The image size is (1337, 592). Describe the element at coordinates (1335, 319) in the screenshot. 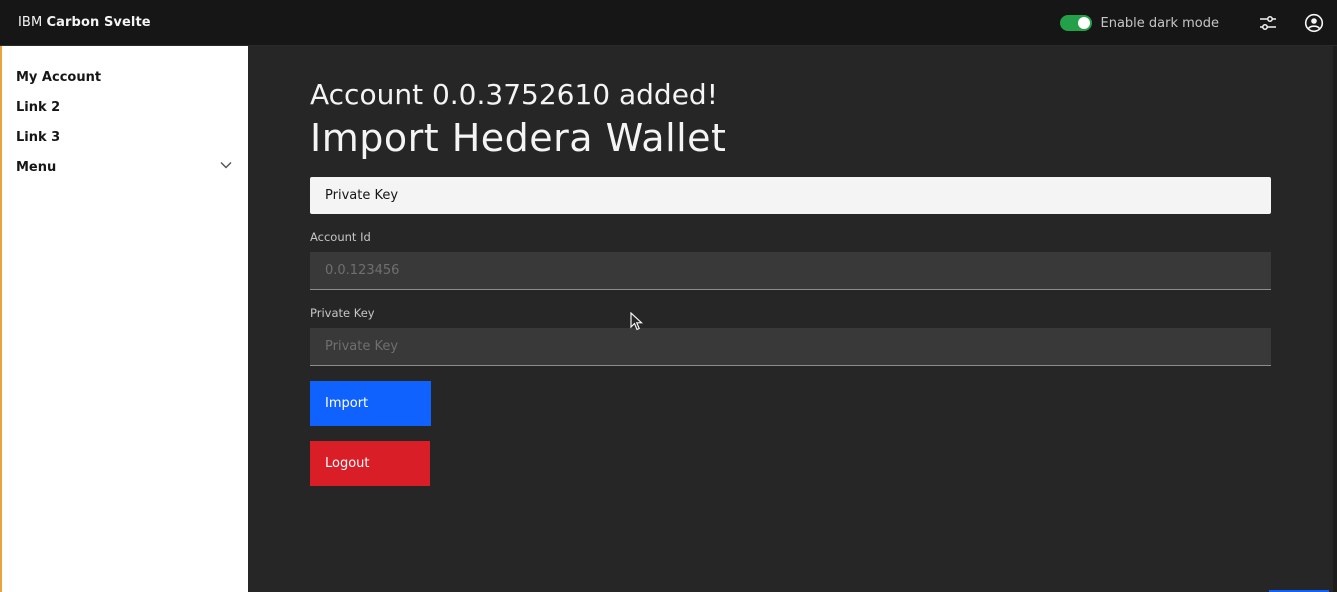

I see `window-edge` at that location.